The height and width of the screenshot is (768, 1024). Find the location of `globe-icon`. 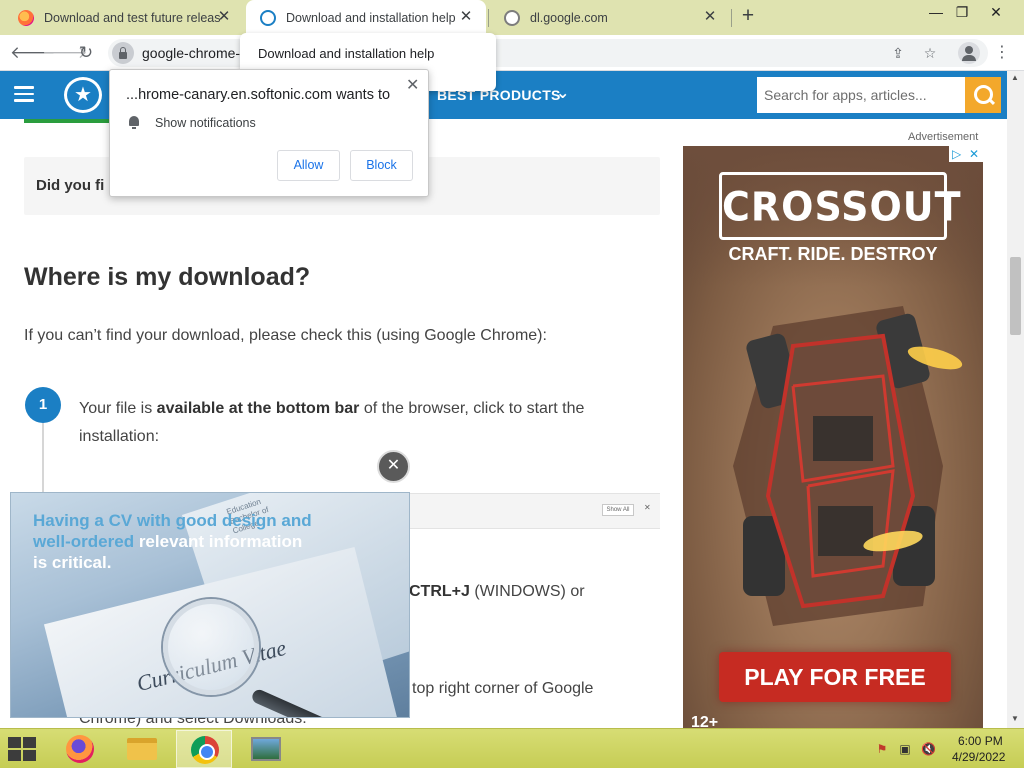

globe-icon is located at coordinates (512, 17).